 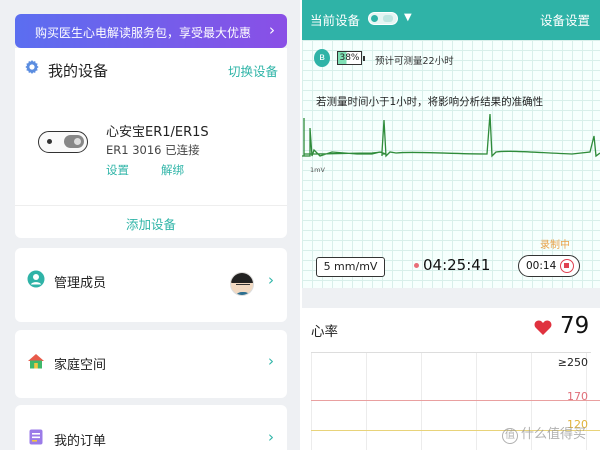 I want to click on manage-members-label: 管理成员, so click(x=80, y=283).